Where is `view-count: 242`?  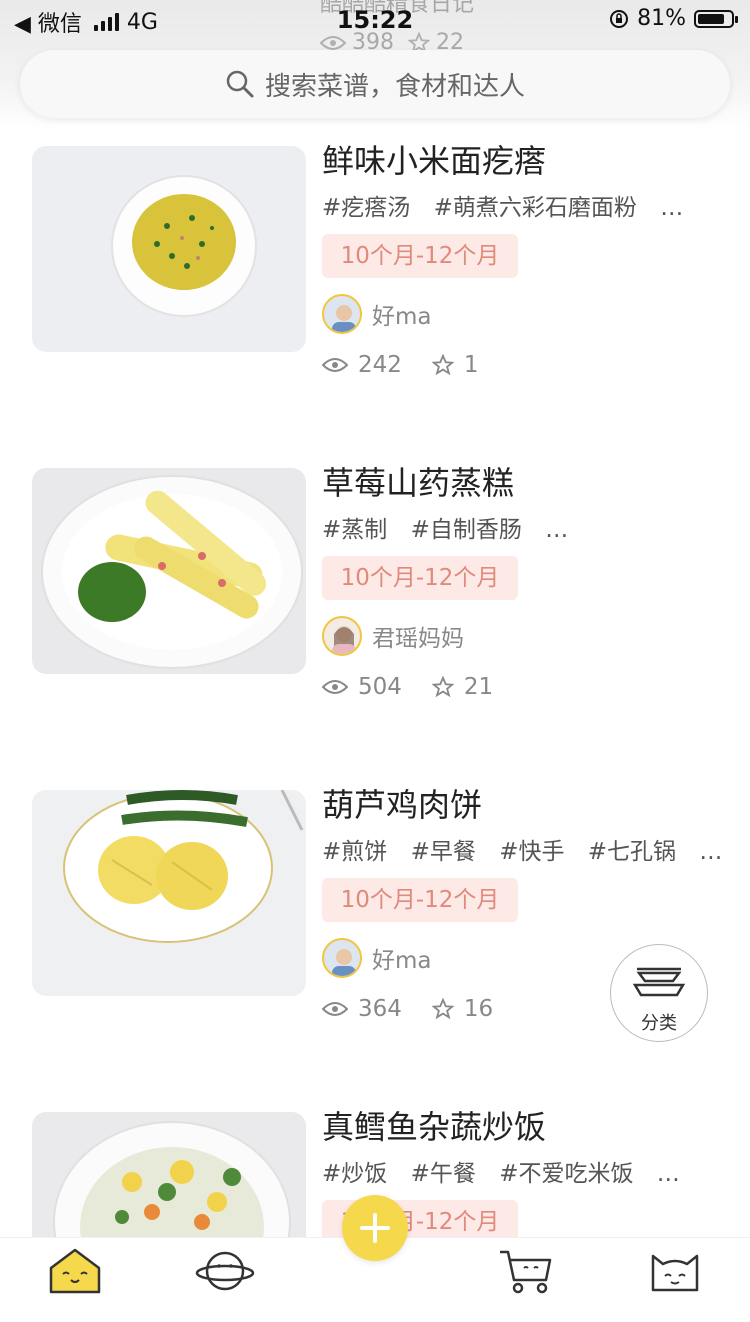
view-count: 242 is located at coordinates (380, 365).